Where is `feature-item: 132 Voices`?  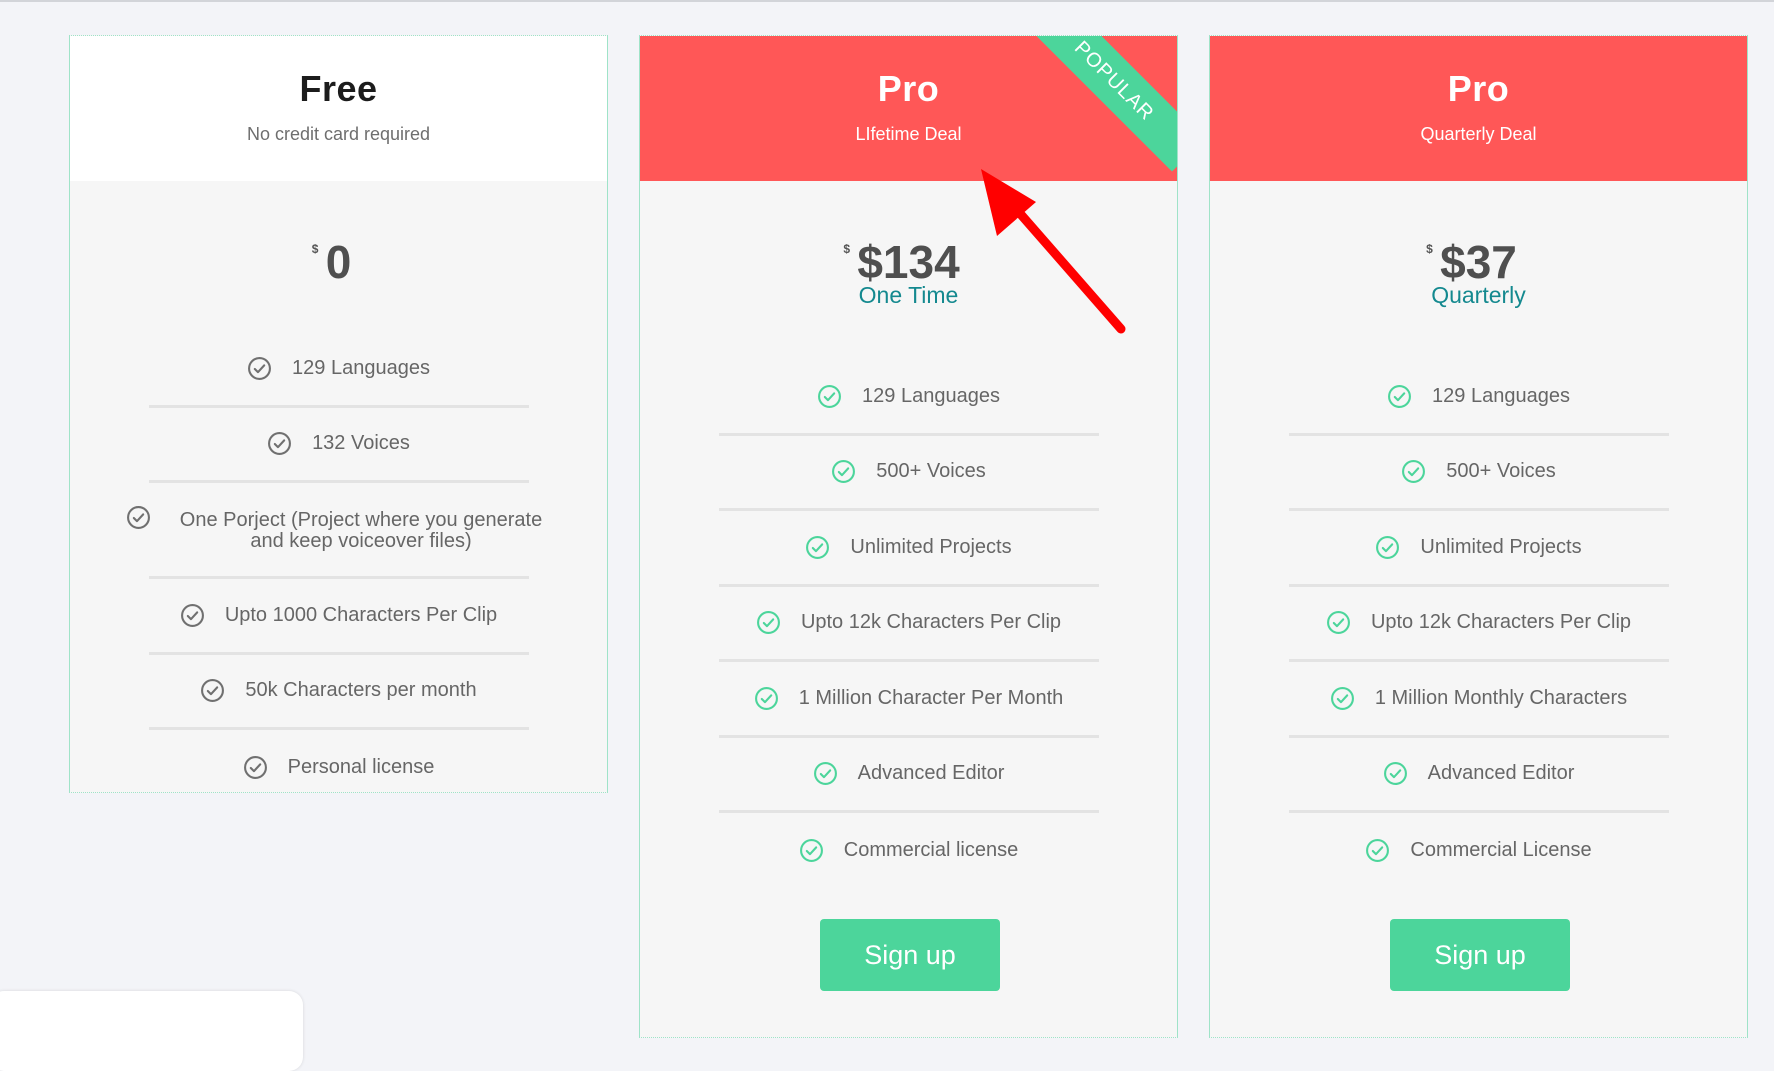 feature-item: 132 Voices is located at coordinates (338, 445).